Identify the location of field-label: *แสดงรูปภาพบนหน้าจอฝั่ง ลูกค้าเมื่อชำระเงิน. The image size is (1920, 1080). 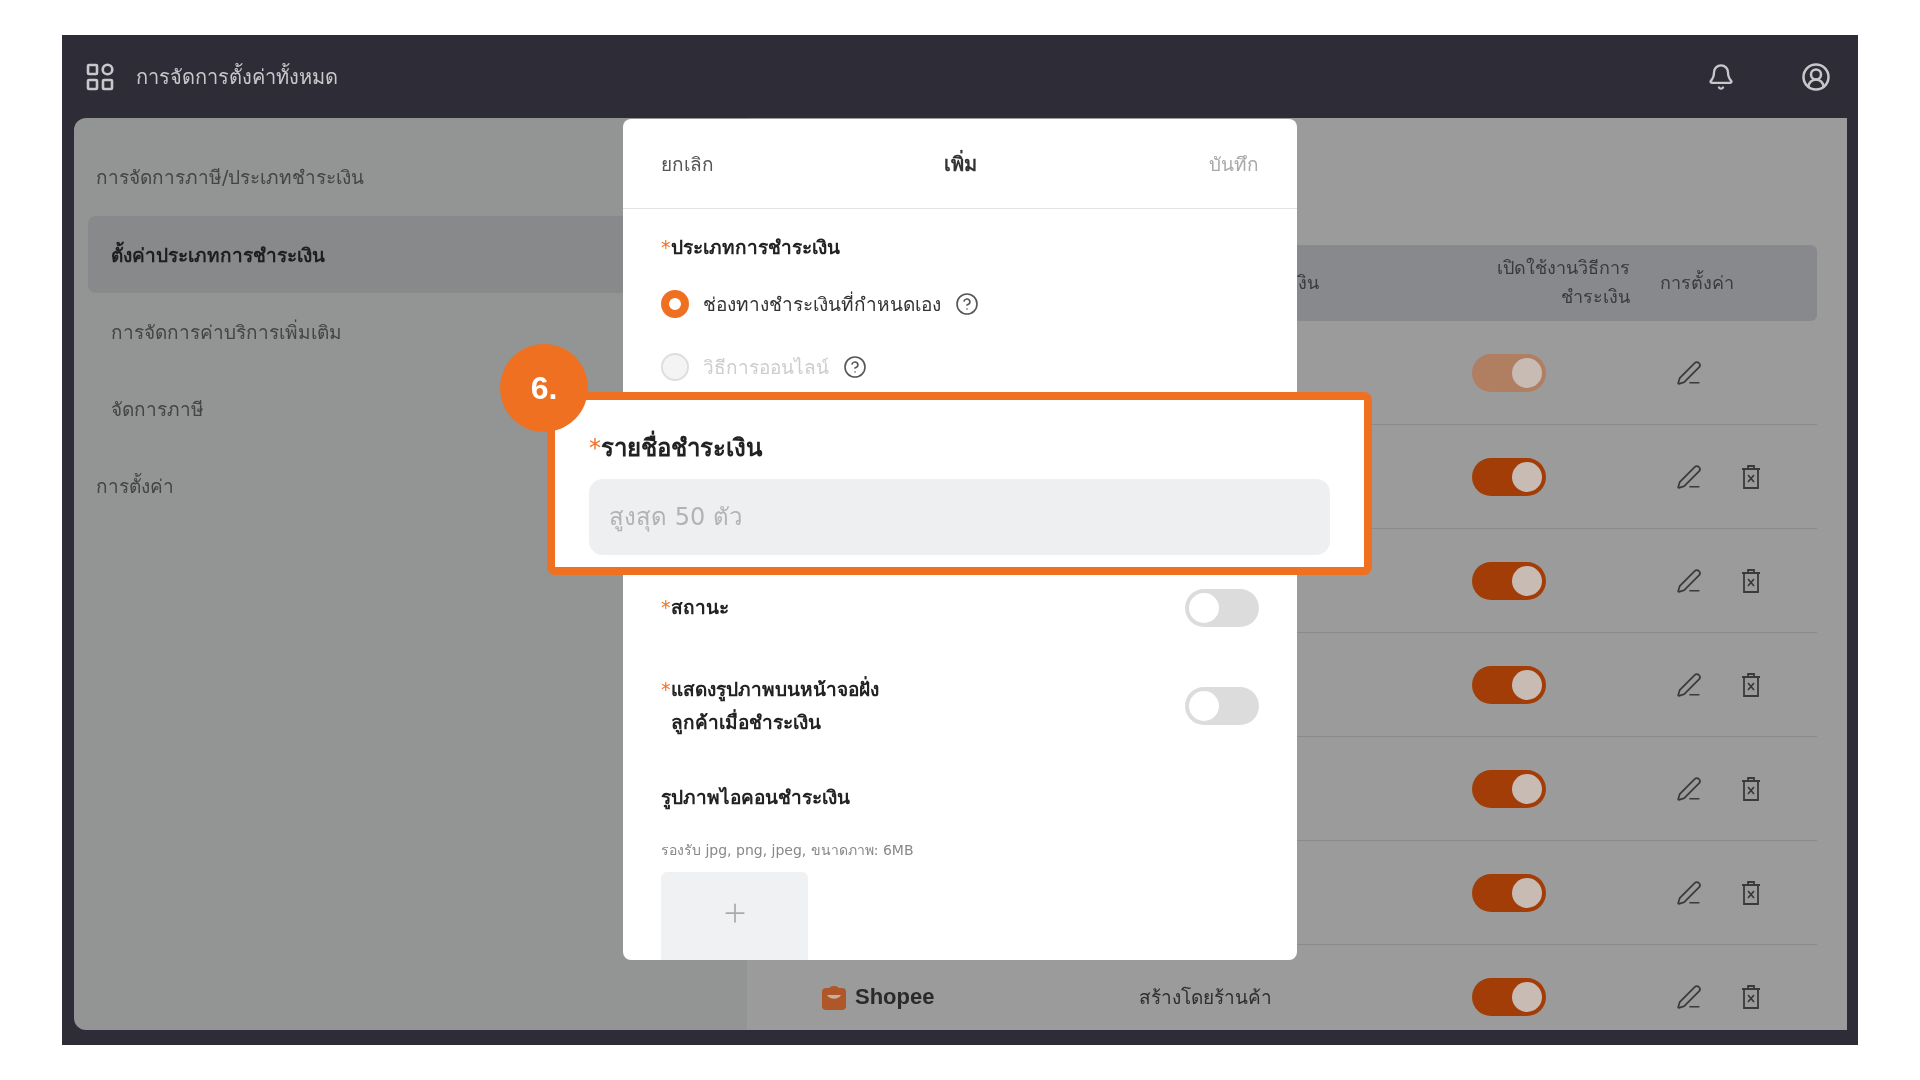
(770, 706).